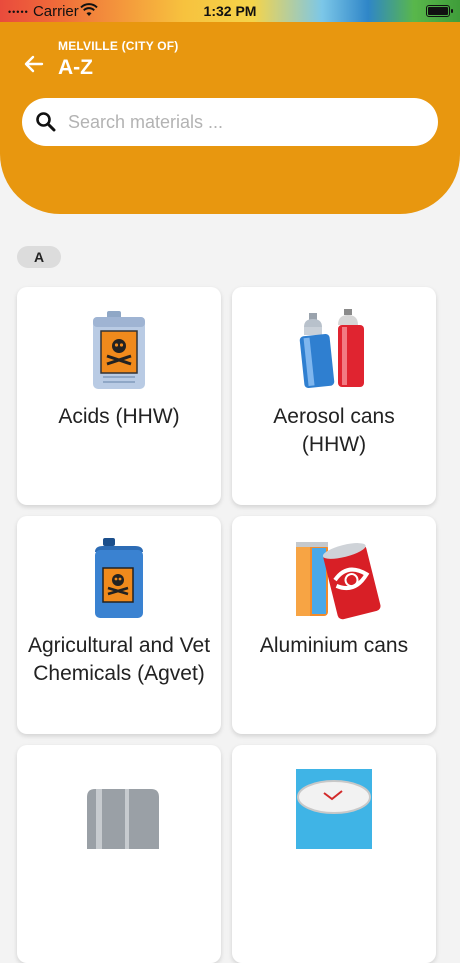  I want to click on search-bar, so click(230, 122).